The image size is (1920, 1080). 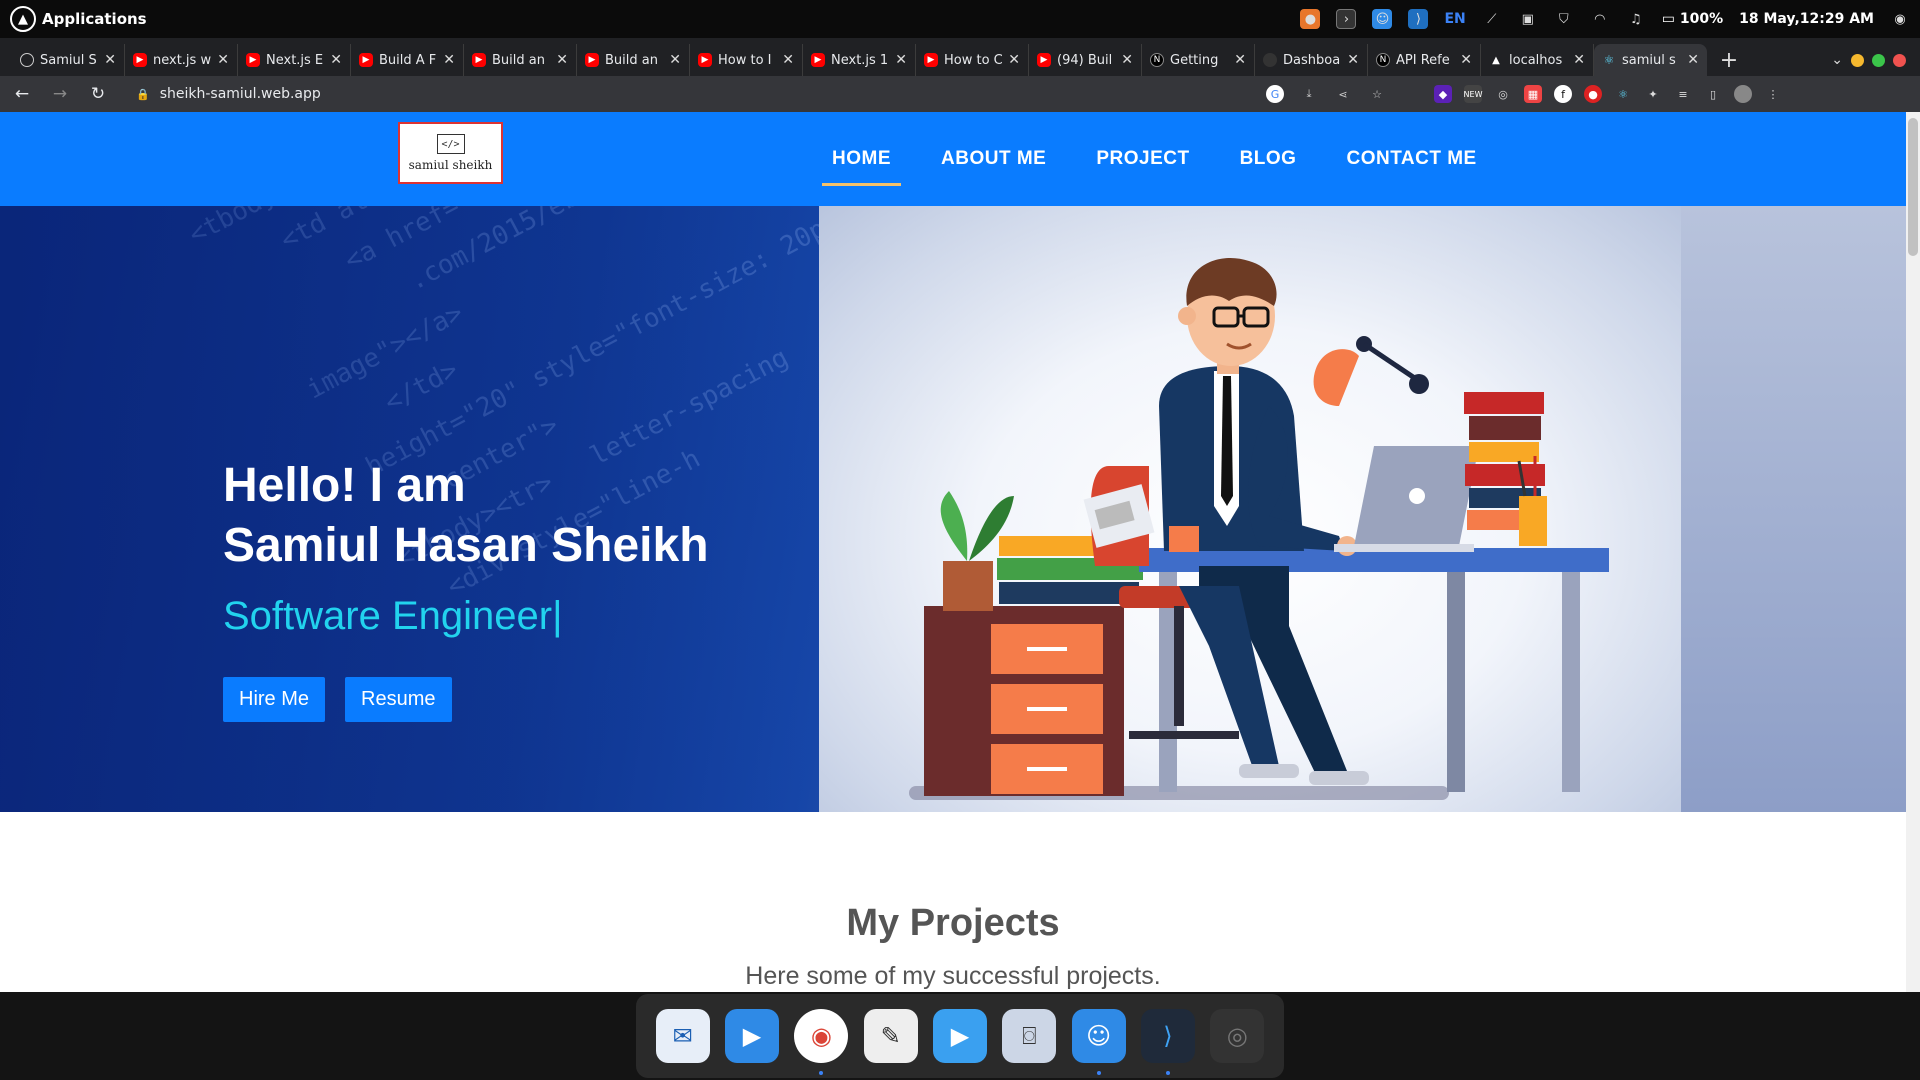 I want to click on shield-tray-icon: ⛉, so click(x=1564, y=19).